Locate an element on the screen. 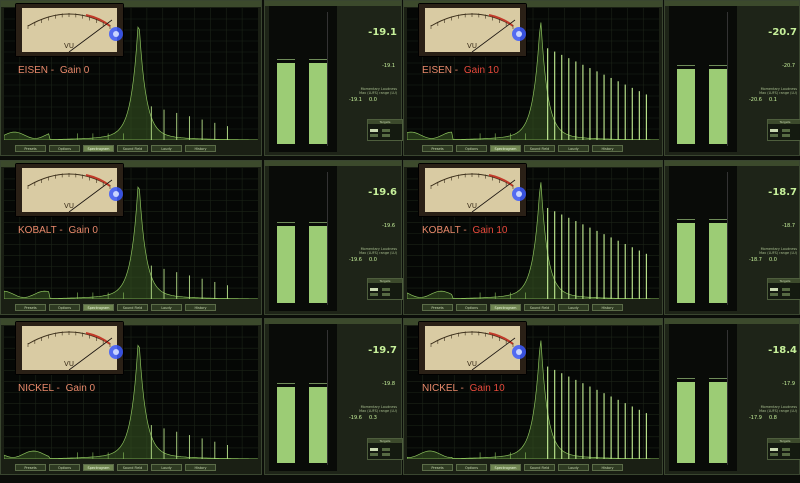 The image size is (800, 483). vu-meter-graphic: VU is located at coordinates (472, 190).